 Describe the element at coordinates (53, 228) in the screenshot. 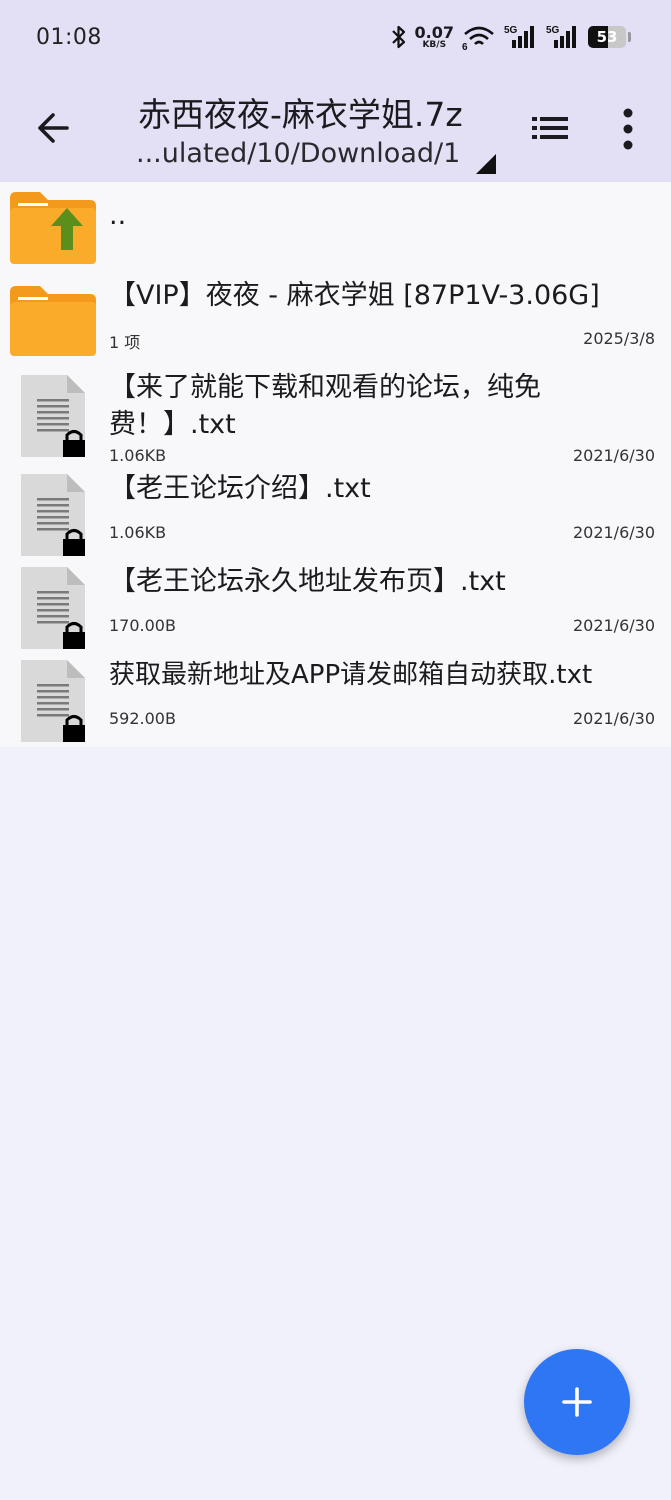

I see `folder-up-icon` at that location.